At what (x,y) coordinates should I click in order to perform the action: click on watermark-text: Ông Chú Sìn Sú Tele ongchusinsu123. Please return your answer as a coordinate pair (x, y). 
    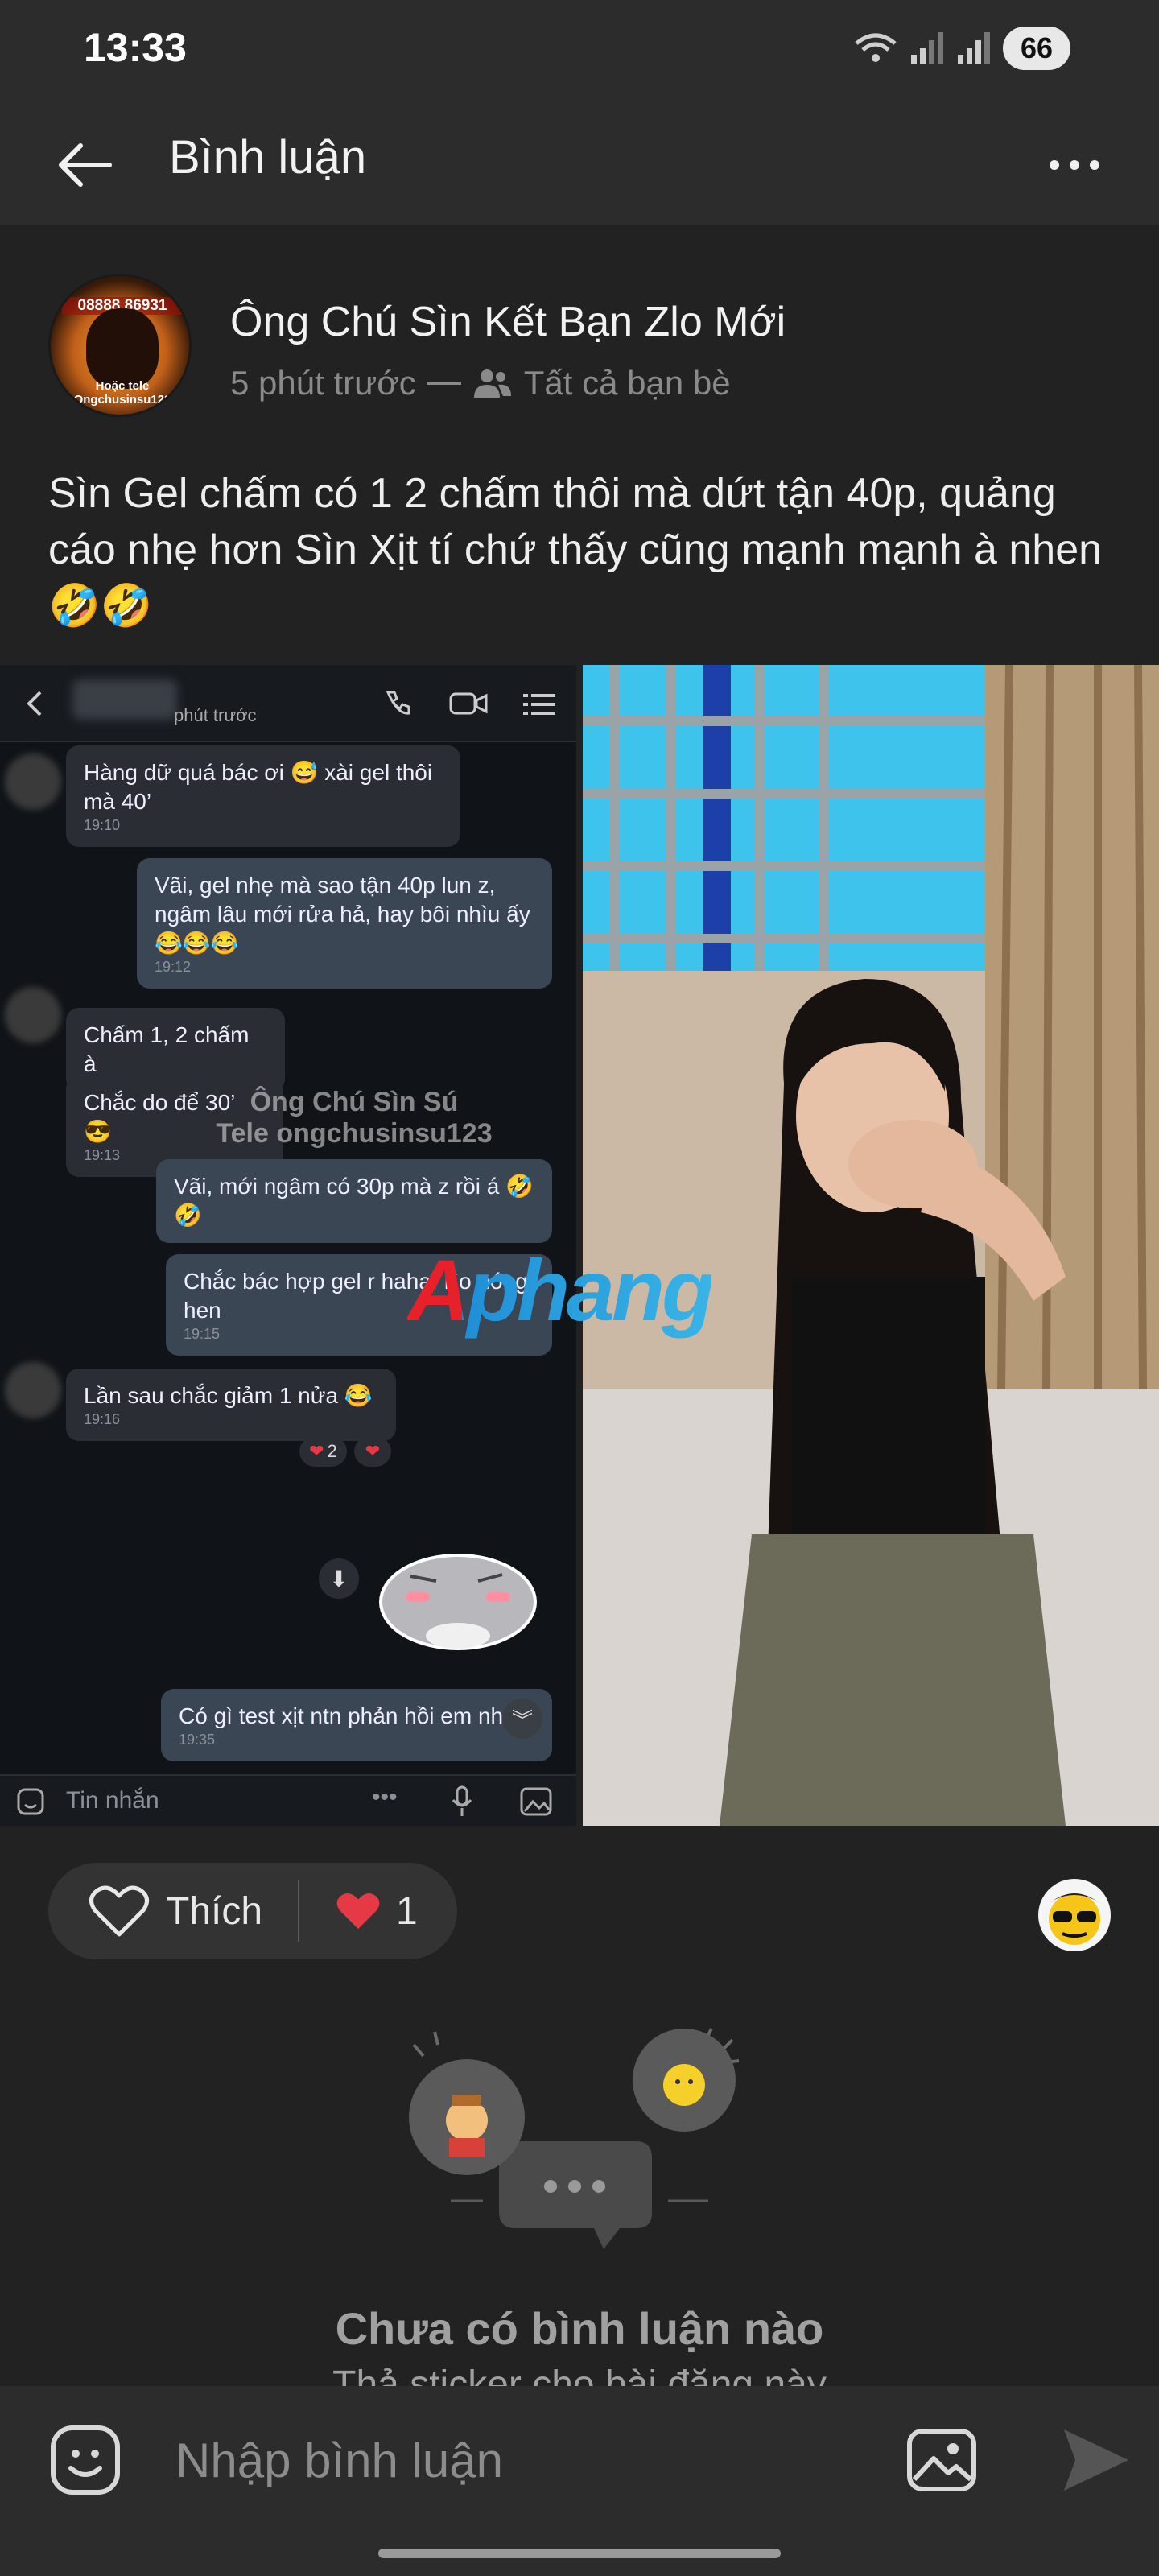
    Looking at the image, I should click on (354, 1118).